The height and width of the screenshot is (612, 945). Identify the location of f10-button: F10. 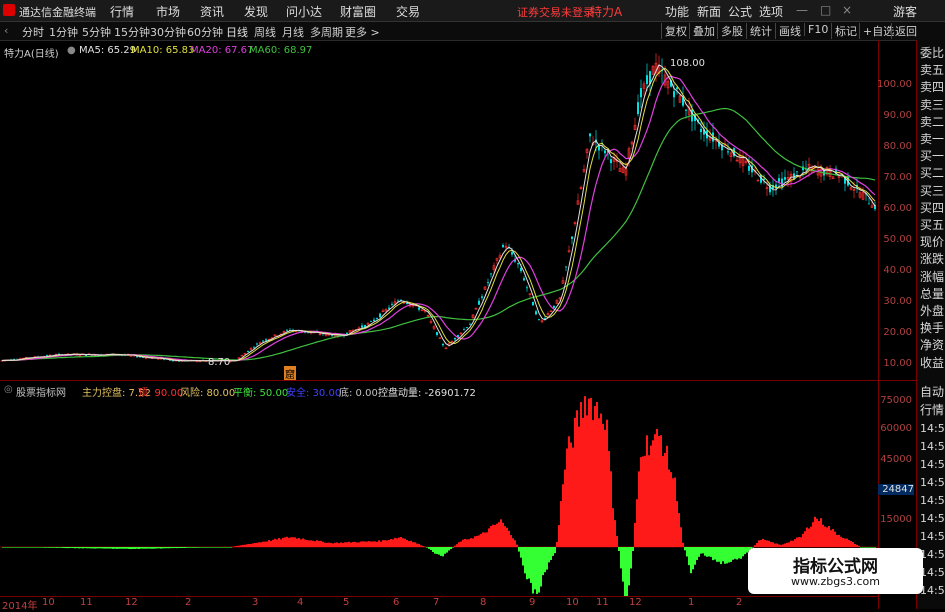
(817, 29).